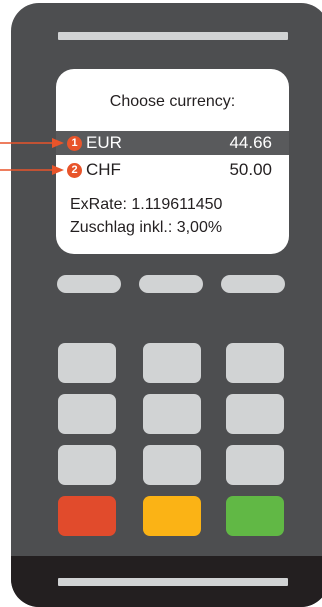 The width and height of the screenshot is (322, 607). What do you see at coordinates (89, 284) in the screenshot?
I see `soft-key-left` at bounding box center [89, 284].